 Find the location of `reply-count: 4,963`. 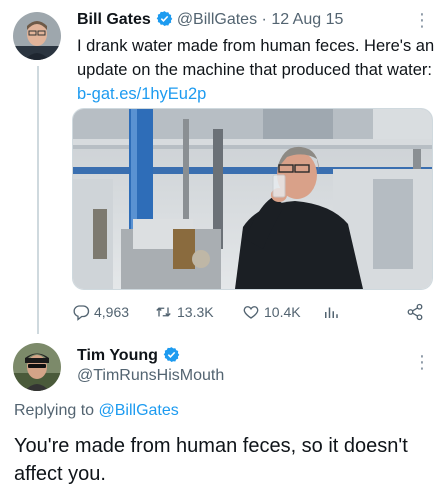

reply-count: 4,963 is located at coordinates (112, 312).